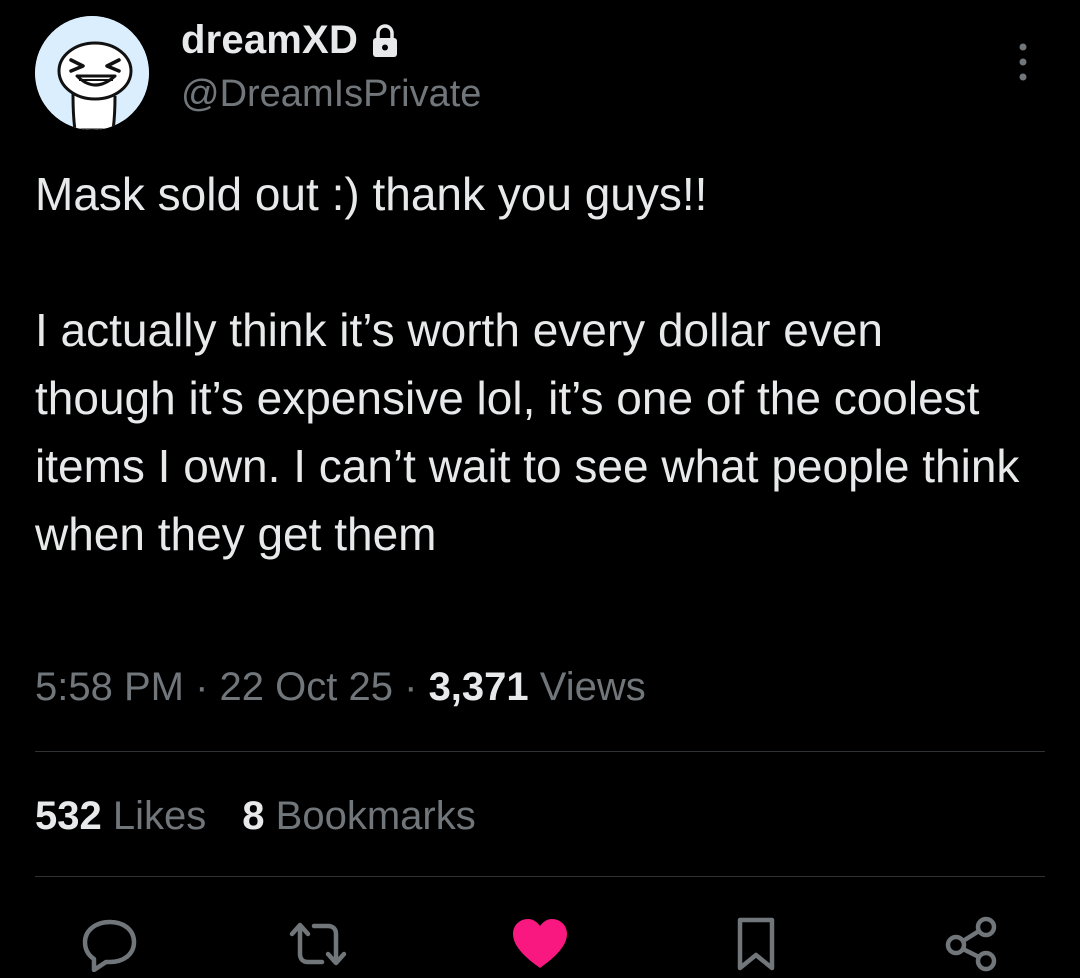 This screenshot has width=1080, height=978. Describe the element at coordinates (68, 816) in the screenshot. I see `likes-count: 532` at that location.